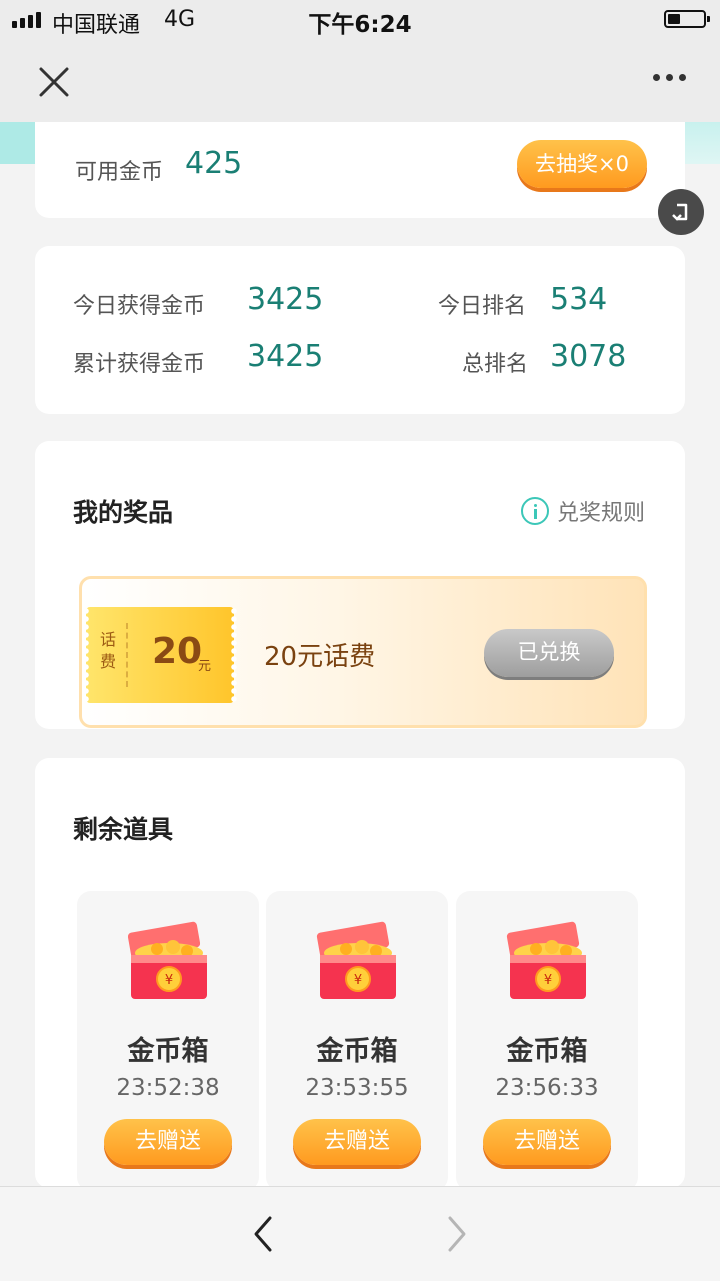 This screenshot has height=1281, width=720. What do you see at coordinates (547, 1088) in the screenshot?
I see `prop-timer: 23:56:33` at bounding box center [547, 1088].